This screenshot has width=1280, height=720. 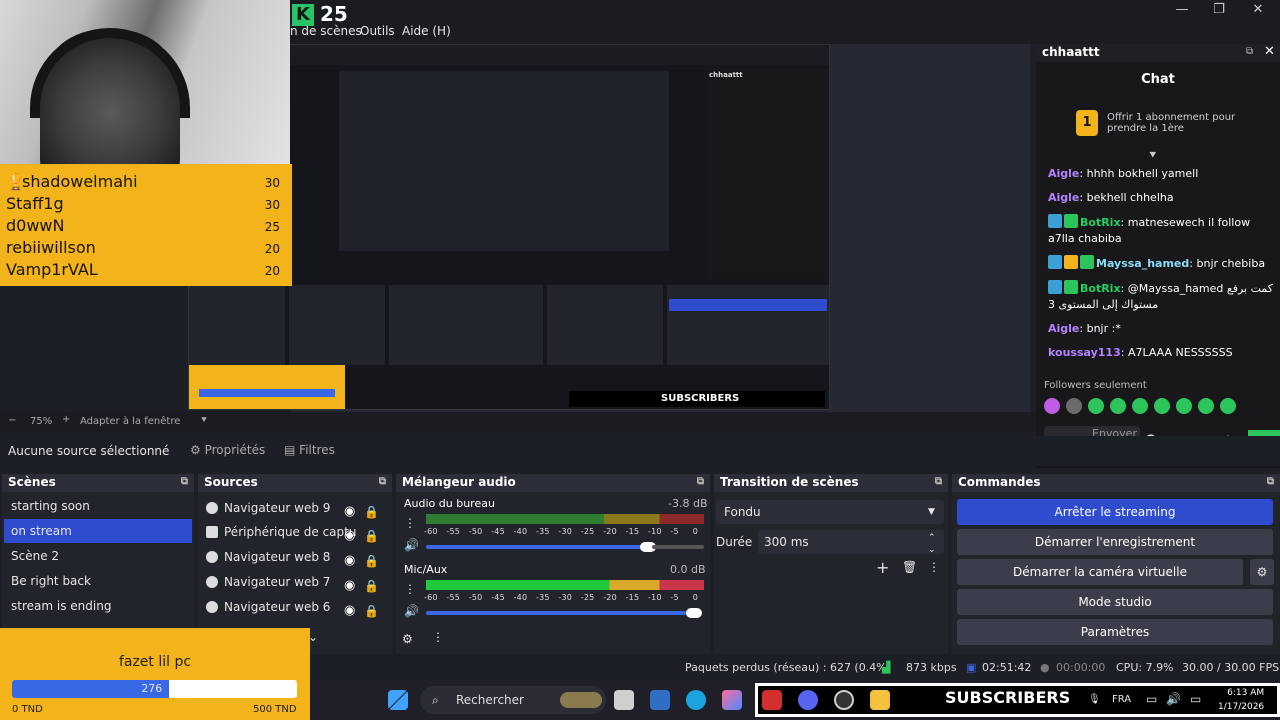 What do you see at coordinates (882, 567) in the screenshot?
I see `add-icon: +` at bounding box center [882, 567].